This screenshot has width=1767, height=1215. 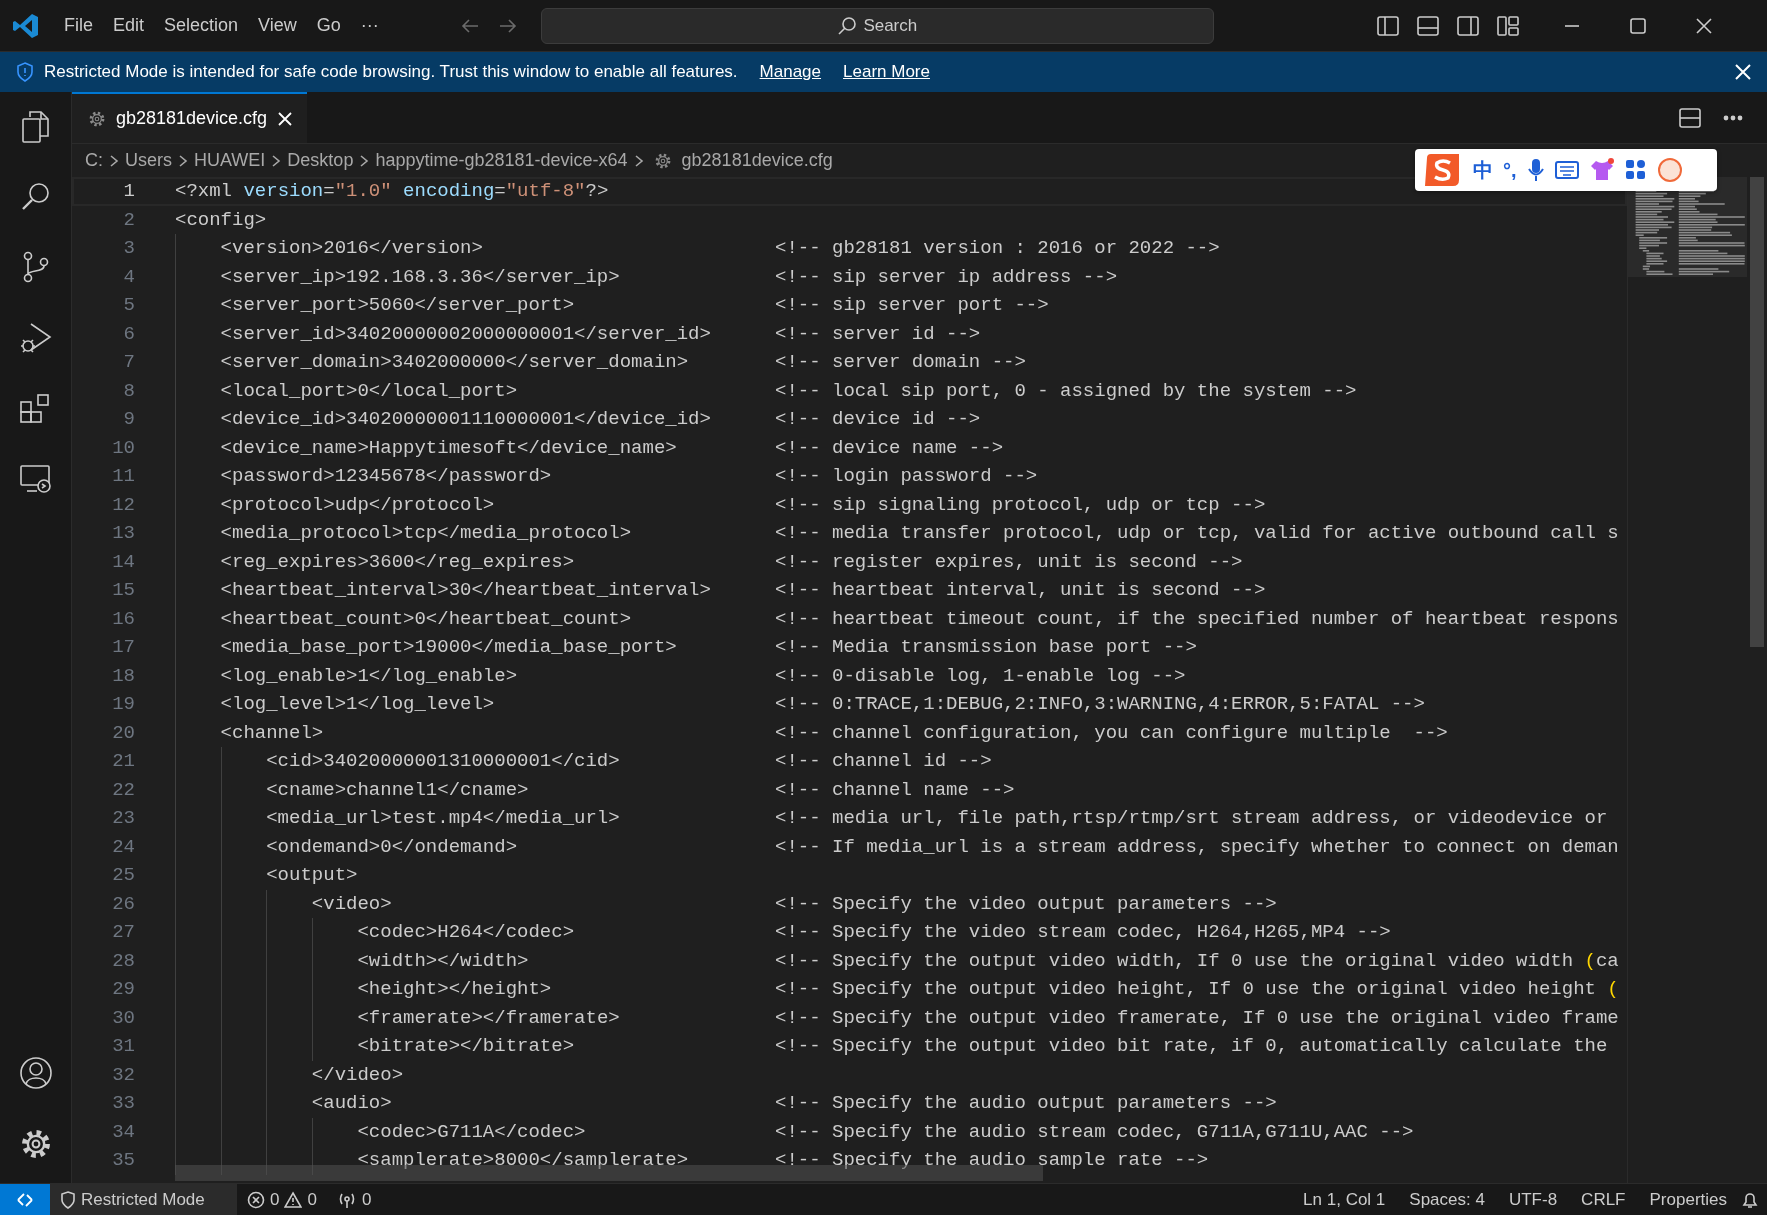 I want to click on ports-item: 0, so click(x=354, y=1199).